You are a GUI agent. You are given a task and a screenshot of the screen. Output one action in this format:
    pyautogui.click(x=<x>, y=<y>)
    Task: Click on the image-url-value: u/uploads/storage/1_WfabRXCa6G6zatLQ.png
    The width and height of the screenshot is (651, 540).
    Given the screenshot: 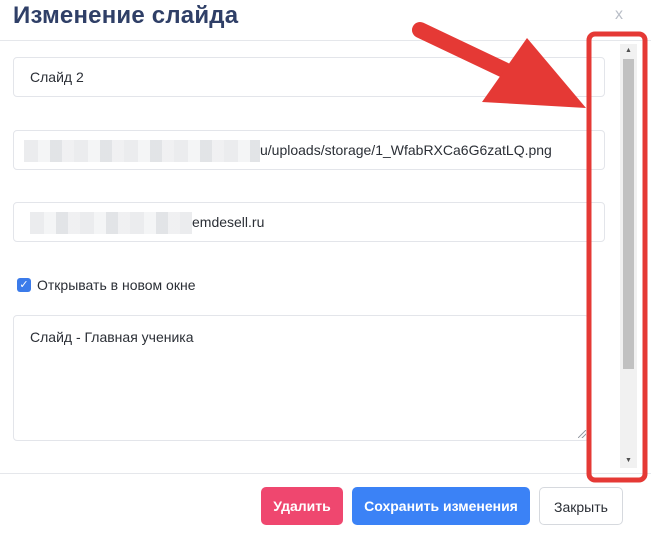 What is the action you would take?
    pyautogui.click(x=406, y=150)
    